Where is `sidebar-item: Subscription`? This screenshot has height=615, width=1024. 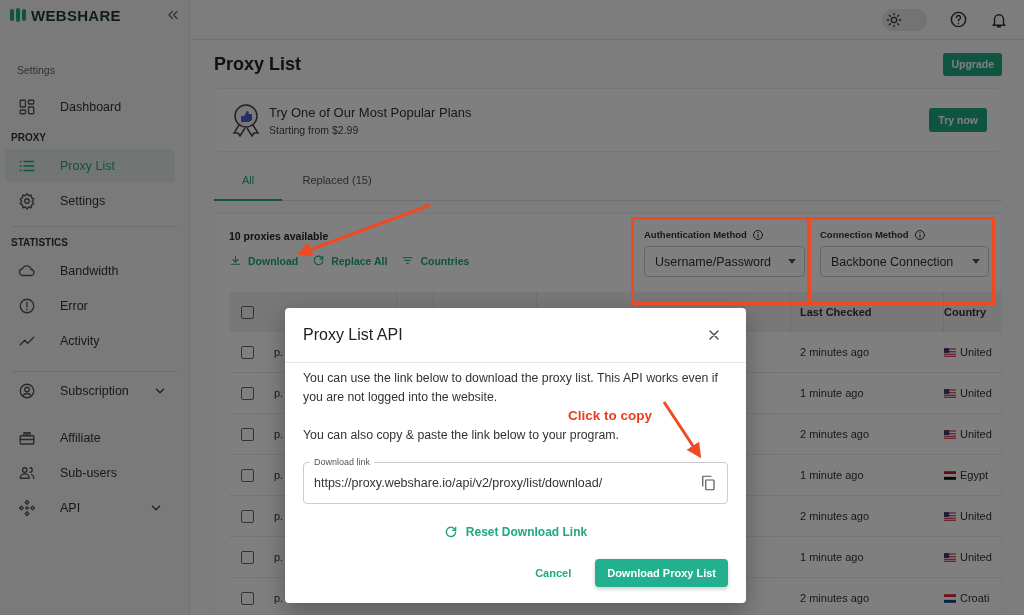 sidebar-item: Subscription is located at coordinates (90, 390).